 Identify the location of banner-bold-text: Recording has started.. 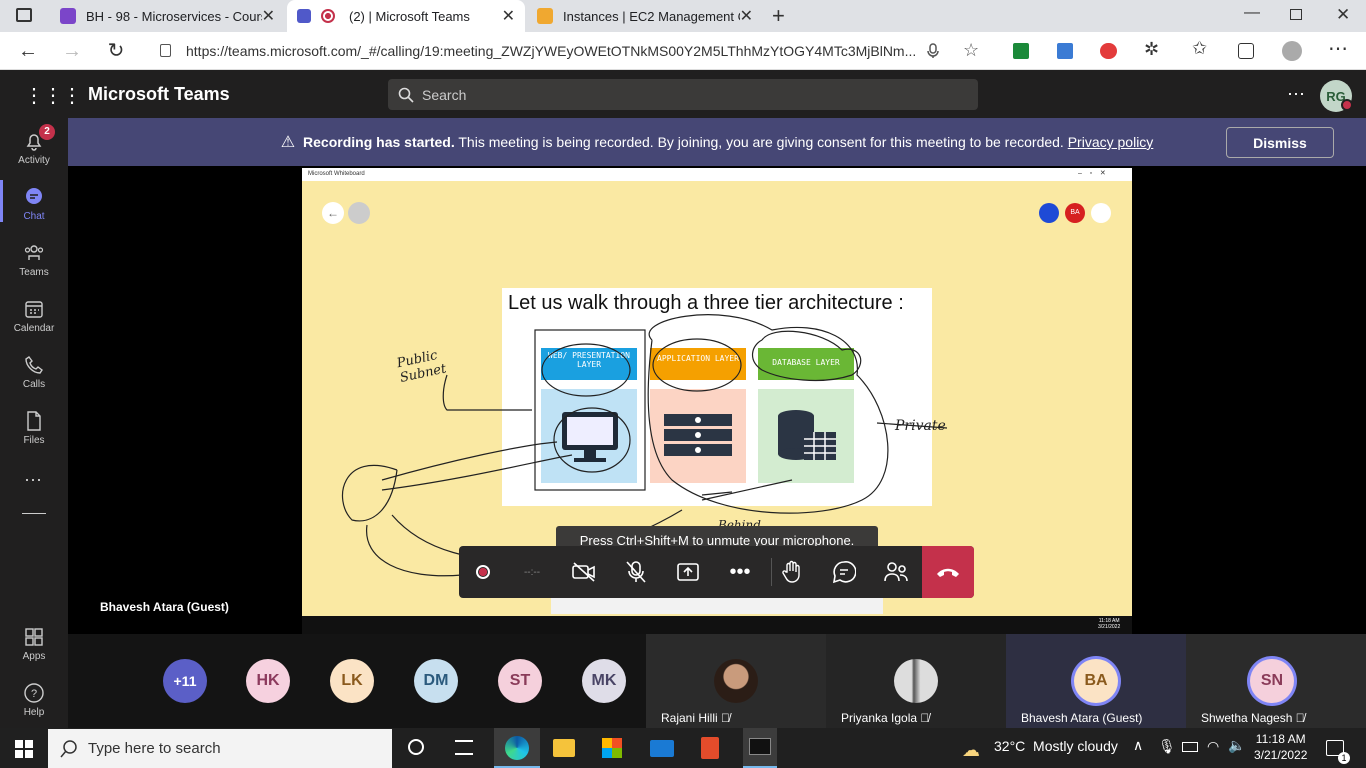
(379, 142).